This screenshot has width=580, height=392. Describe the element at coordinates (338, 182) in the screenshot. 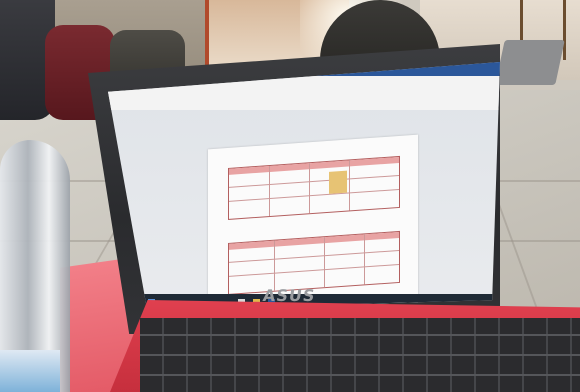

I see `highlighted-cell` at that location.